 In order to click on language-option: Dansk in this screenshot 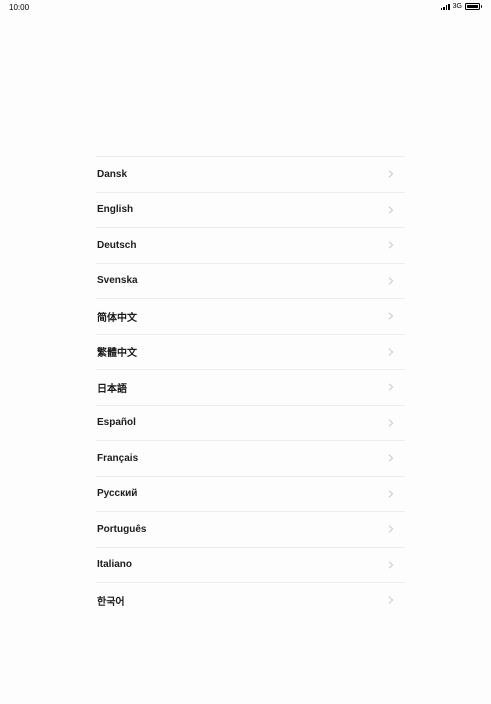, I will do `click(250, 175)`.